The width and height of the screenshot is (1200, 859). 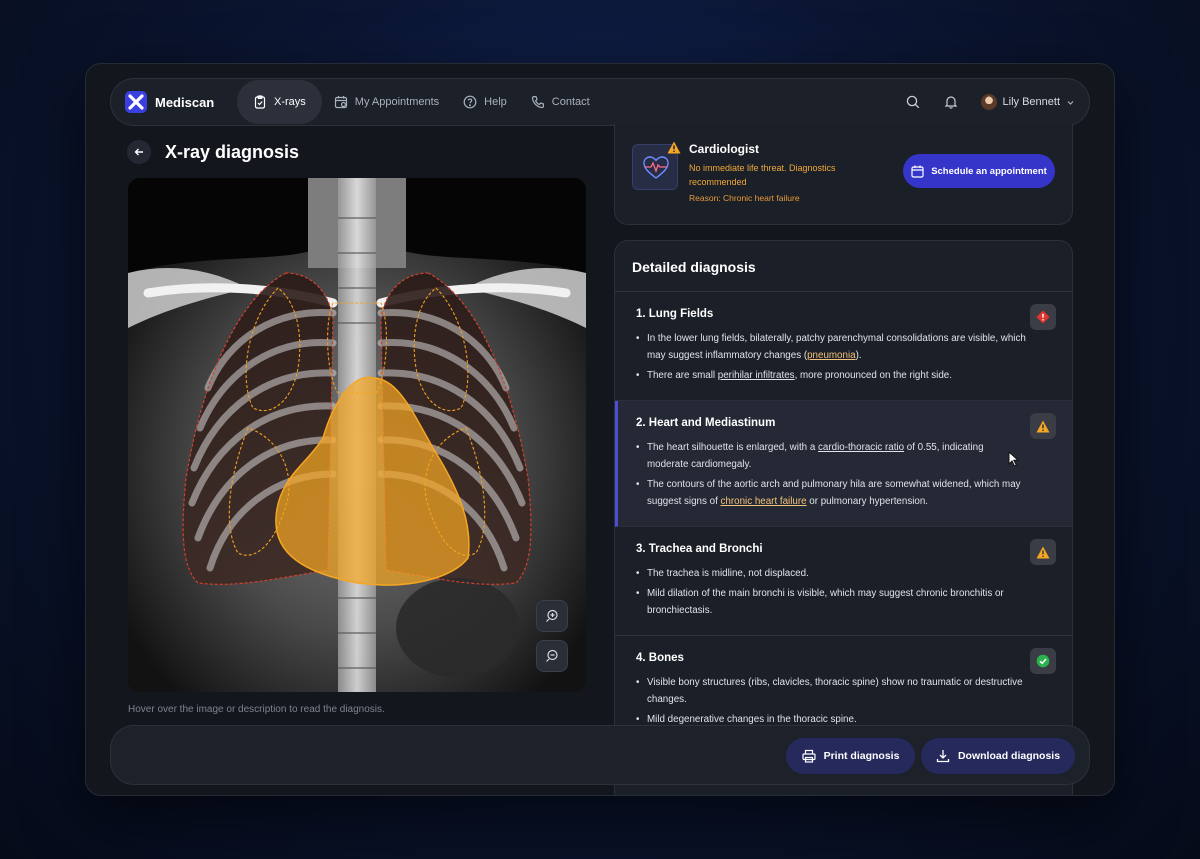 What do you see at coordinates (843, 266) in the screenshot?
I see `diagnosis-header: Detailed diagnosis` at bounding box center [843, 266].